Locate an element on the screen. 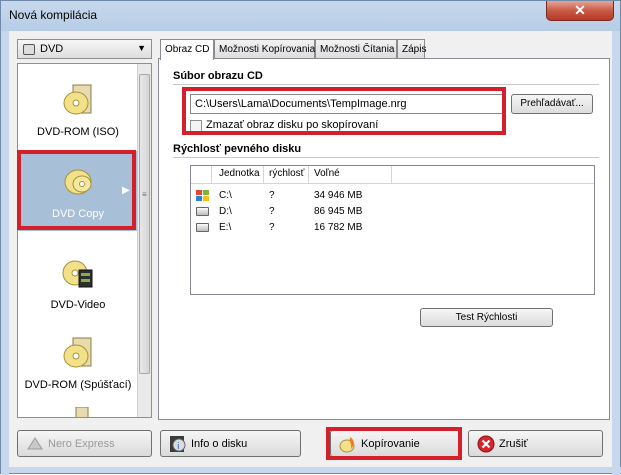  sidebar-item-label: DVD-Video is located at coordinates (78, 305).